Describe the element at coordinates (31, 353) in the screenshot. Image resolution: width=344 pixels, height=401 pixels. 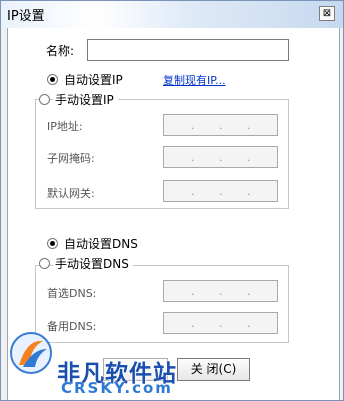
I see `watermark-logo-icon` at that location.